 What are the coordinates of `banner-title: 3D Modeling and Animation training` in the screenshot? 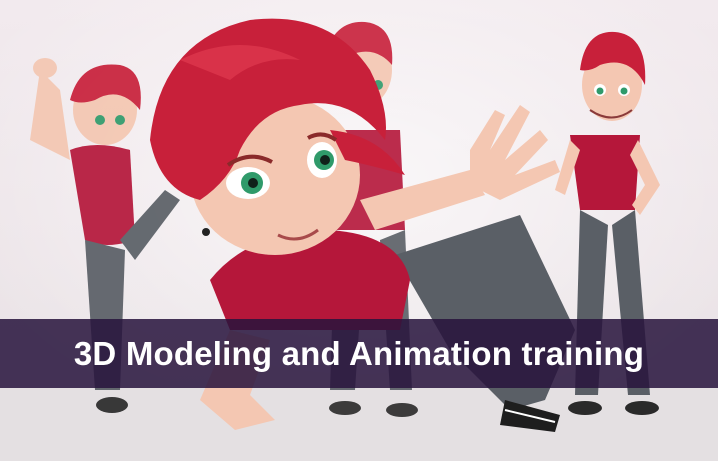 It's located at (359, 353).